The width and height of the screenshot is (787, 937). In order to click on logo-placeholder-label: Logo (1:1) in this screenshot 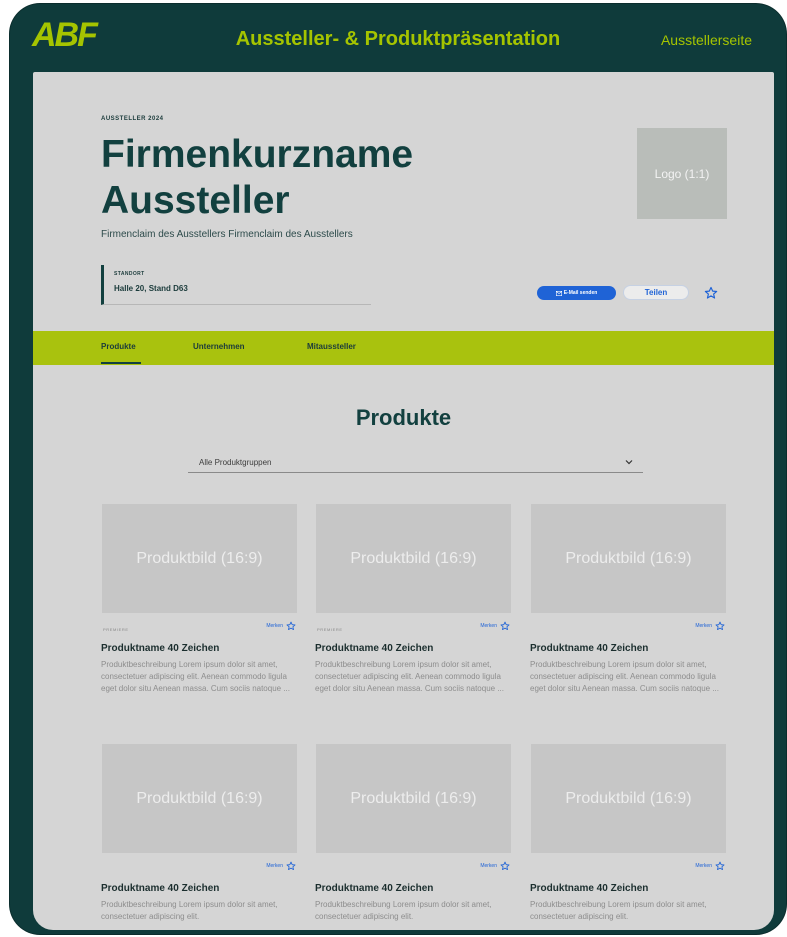, I will do `click(682, 173)`.